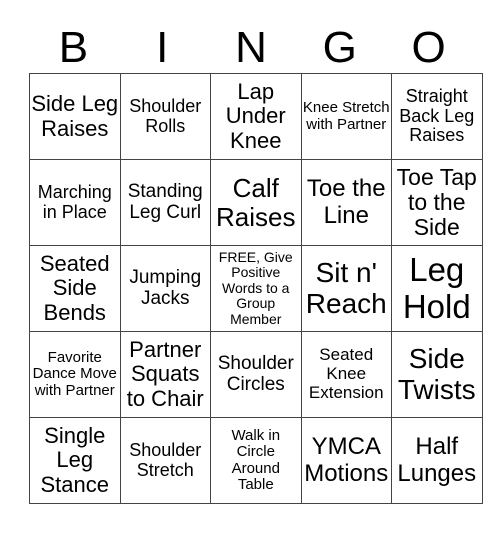 The height and width of the screenshot is (544, 500). Describe the element at coordinates (346, 460) in the screenshot. I see `bingo-cell: YMCA Motions` at that location.